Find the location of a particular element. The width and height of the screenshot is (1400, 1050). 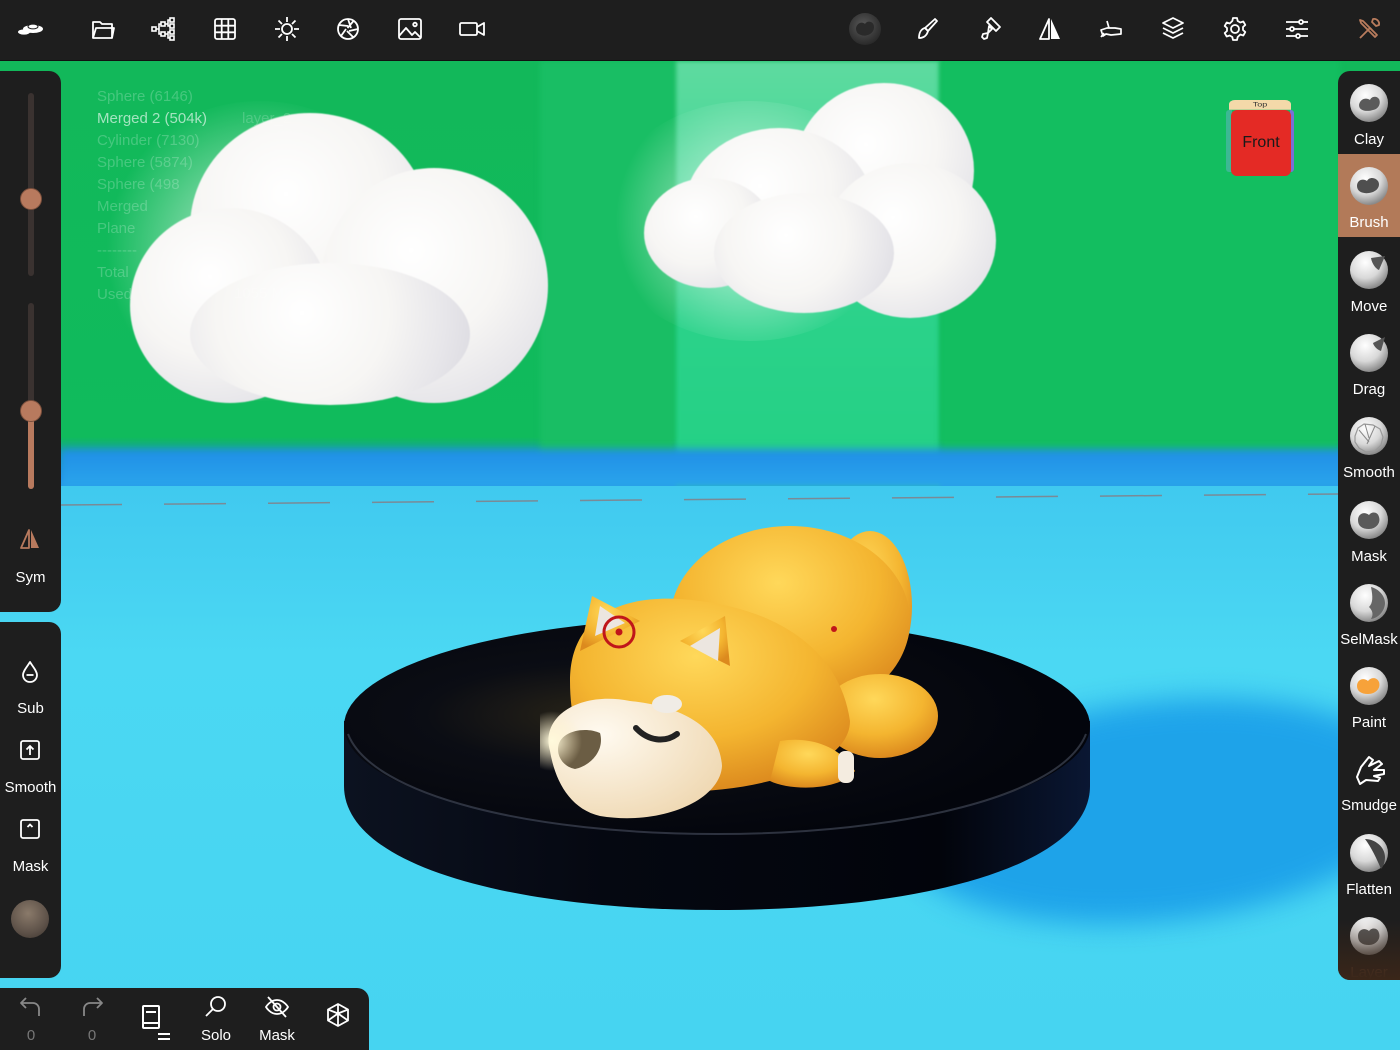

stats-object: Cylinder (7130) is located at coordinates (148, 140).